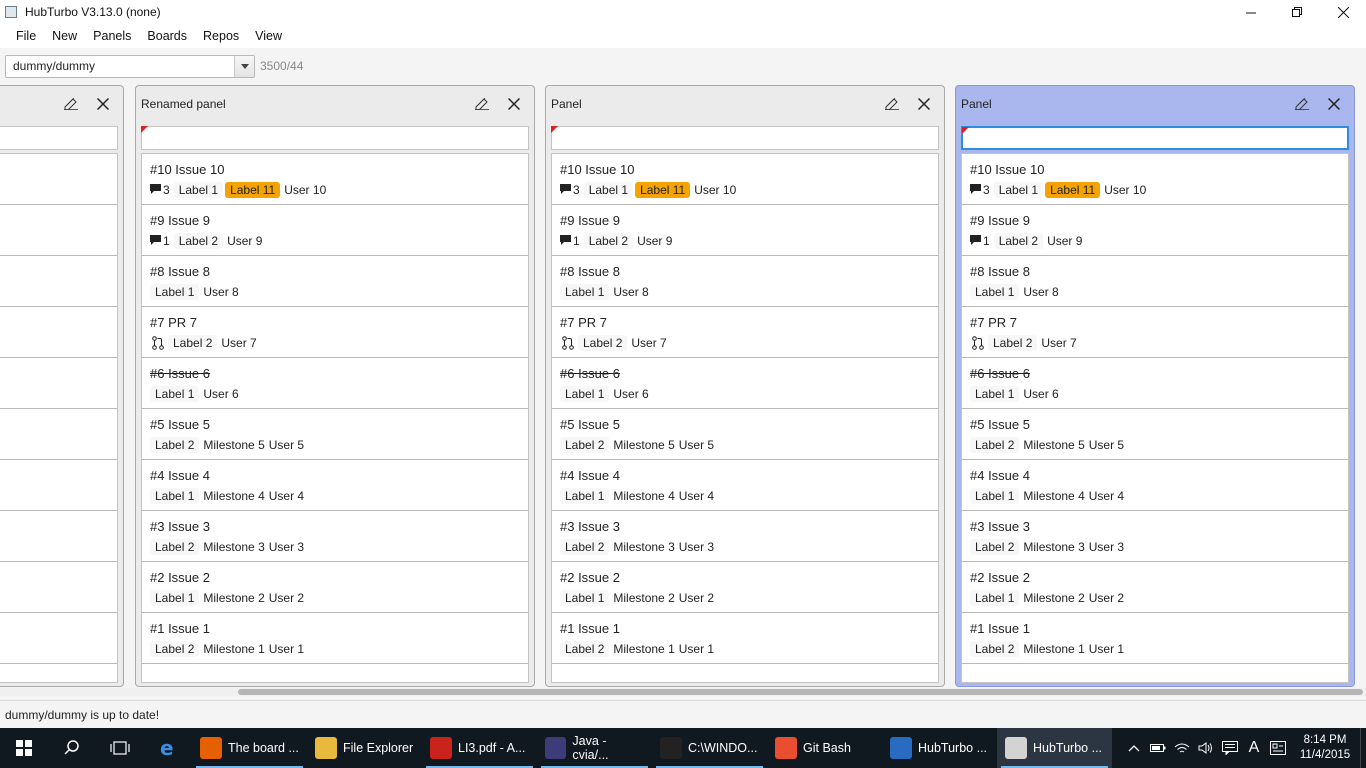  Describe the element at coordinates (965, 130) in the screenshot. I see `filter-error-marker` at that location.